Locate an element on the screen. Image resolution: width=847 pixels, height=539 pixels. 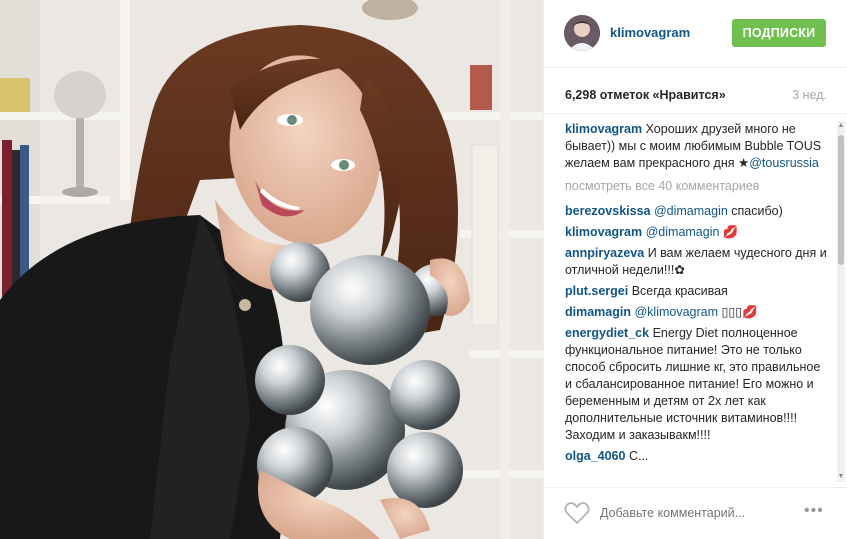
post-stats: 6,298 отметок «Нравится» 3 нед. is located at coordinates (695, 91).